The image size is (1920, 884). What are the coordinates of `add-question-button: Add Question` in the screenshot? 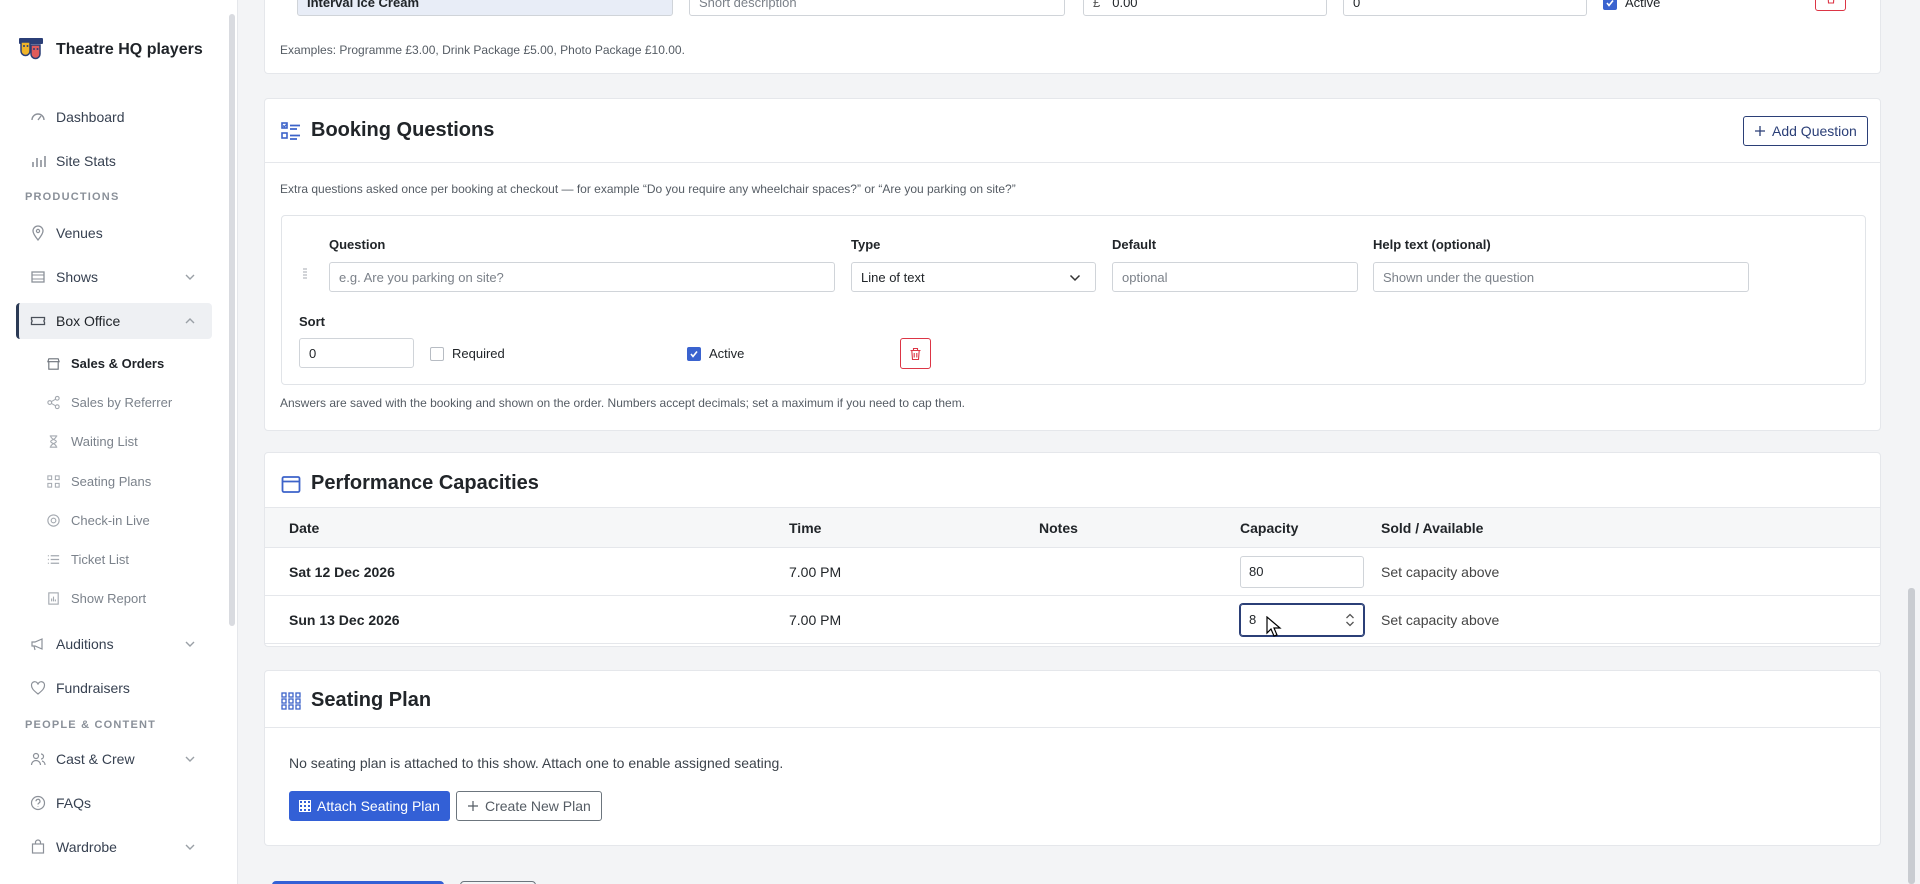 It's located at (1805, 131).